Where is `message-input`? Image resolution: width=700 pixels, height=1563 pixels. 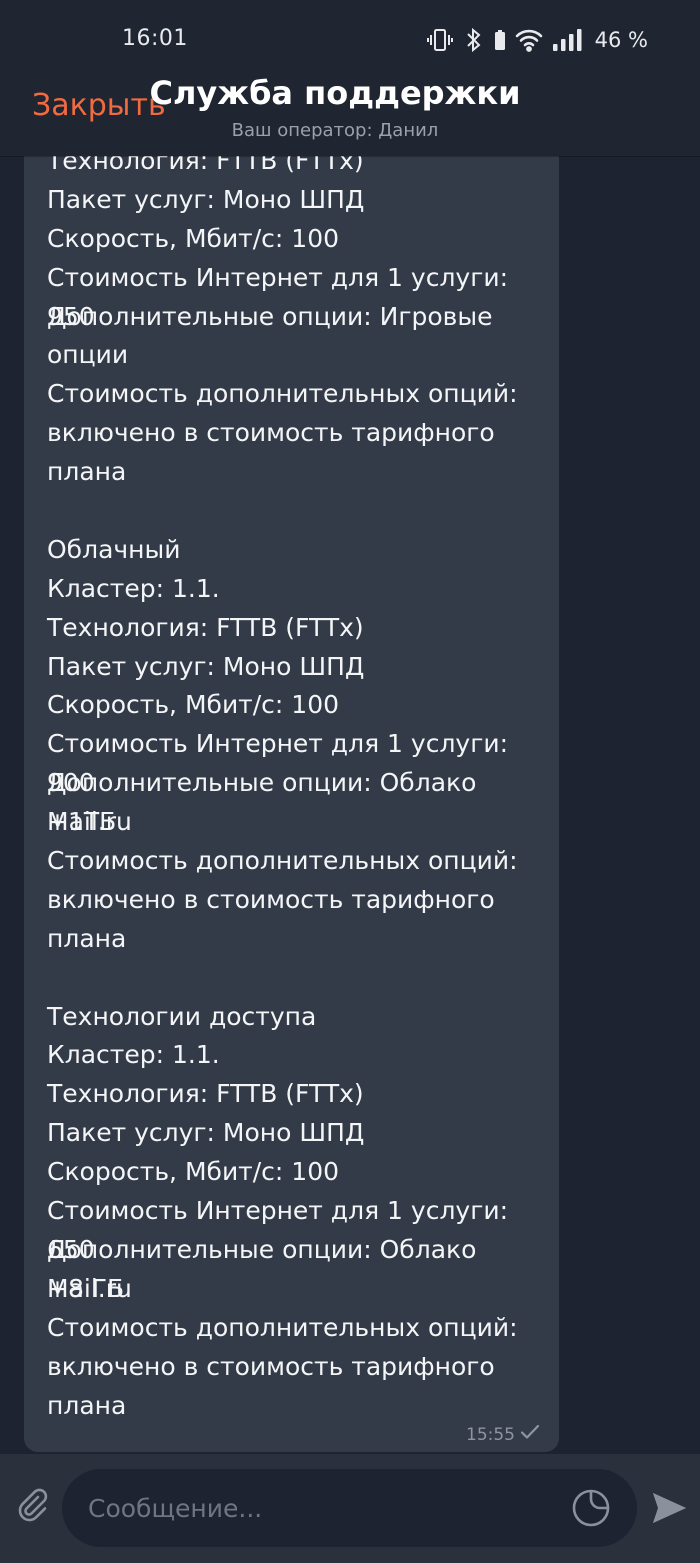 message-input is located at coordinates (323, 1508).